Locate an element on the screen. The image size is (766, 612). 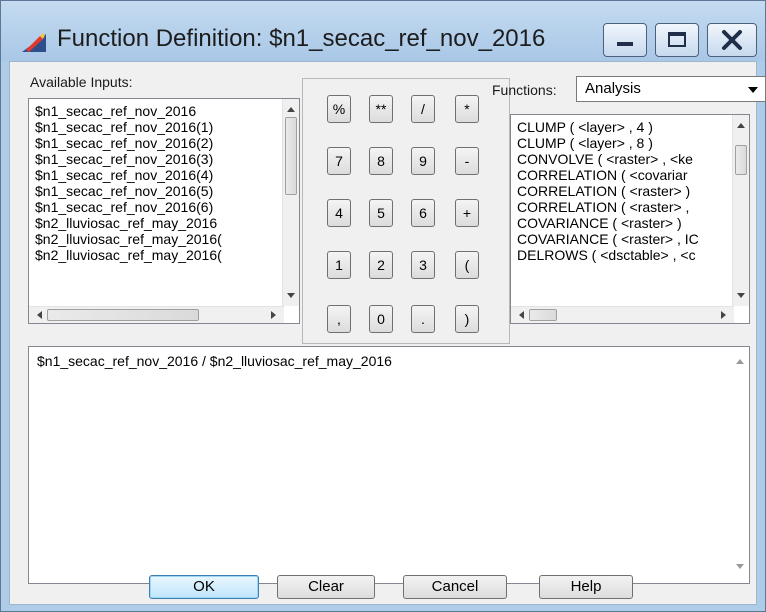
key-8: 8 is located at coordinates (381, 161).